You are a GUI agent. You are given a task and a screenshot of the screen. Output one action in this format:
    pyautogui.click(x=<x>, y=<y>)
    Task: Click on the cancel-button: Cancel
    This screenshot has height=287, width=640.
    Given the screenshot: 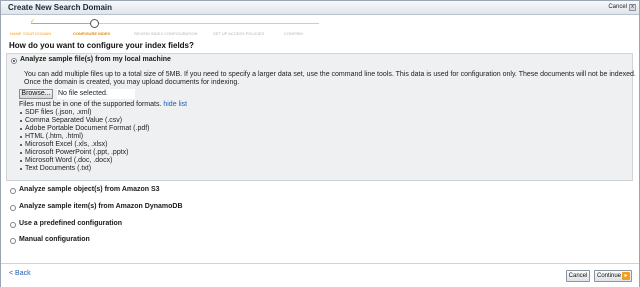 What is the action you would take?
    pyautogui.click(x=578, y=276)
    